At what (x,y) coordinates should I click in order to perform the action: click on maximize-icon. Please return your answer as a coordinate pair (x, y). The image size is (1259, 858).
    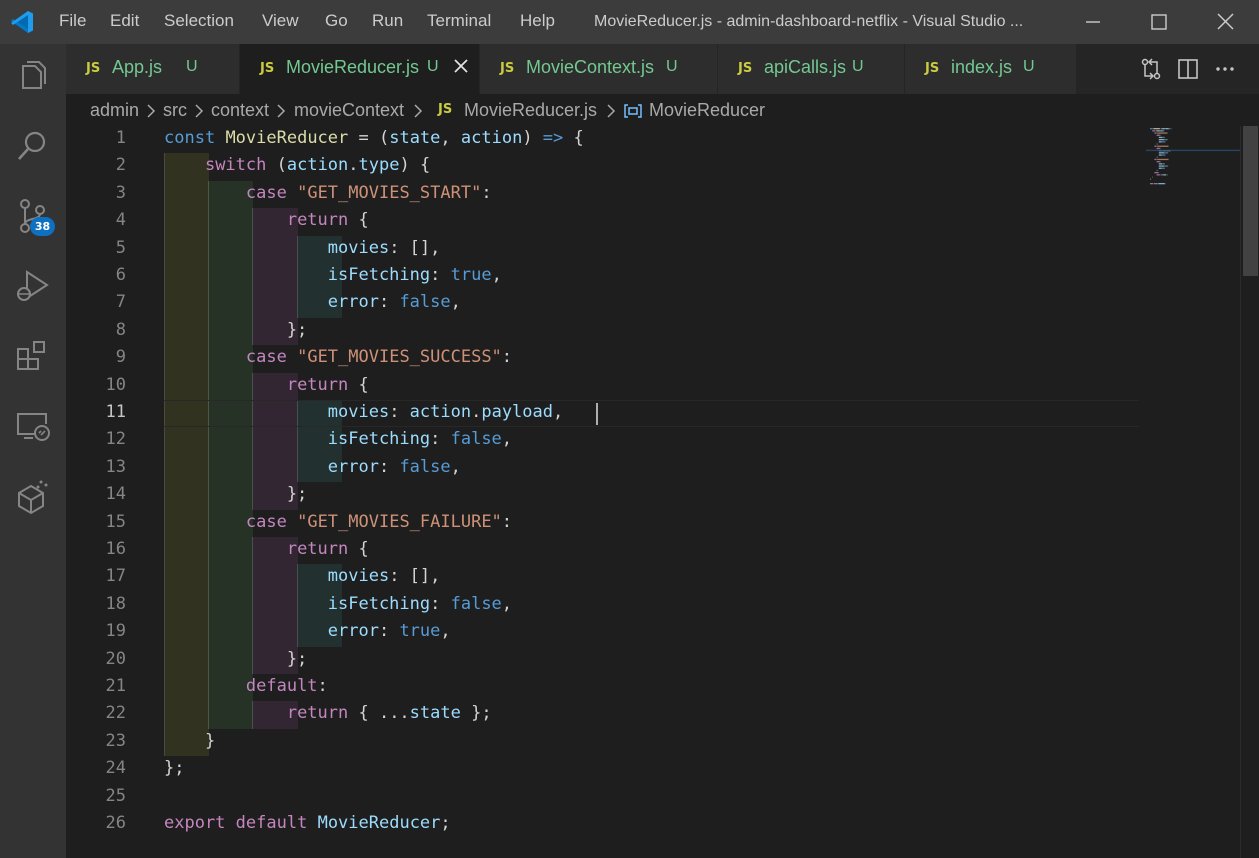
    Looking at the image, I should click on (1159, 22).